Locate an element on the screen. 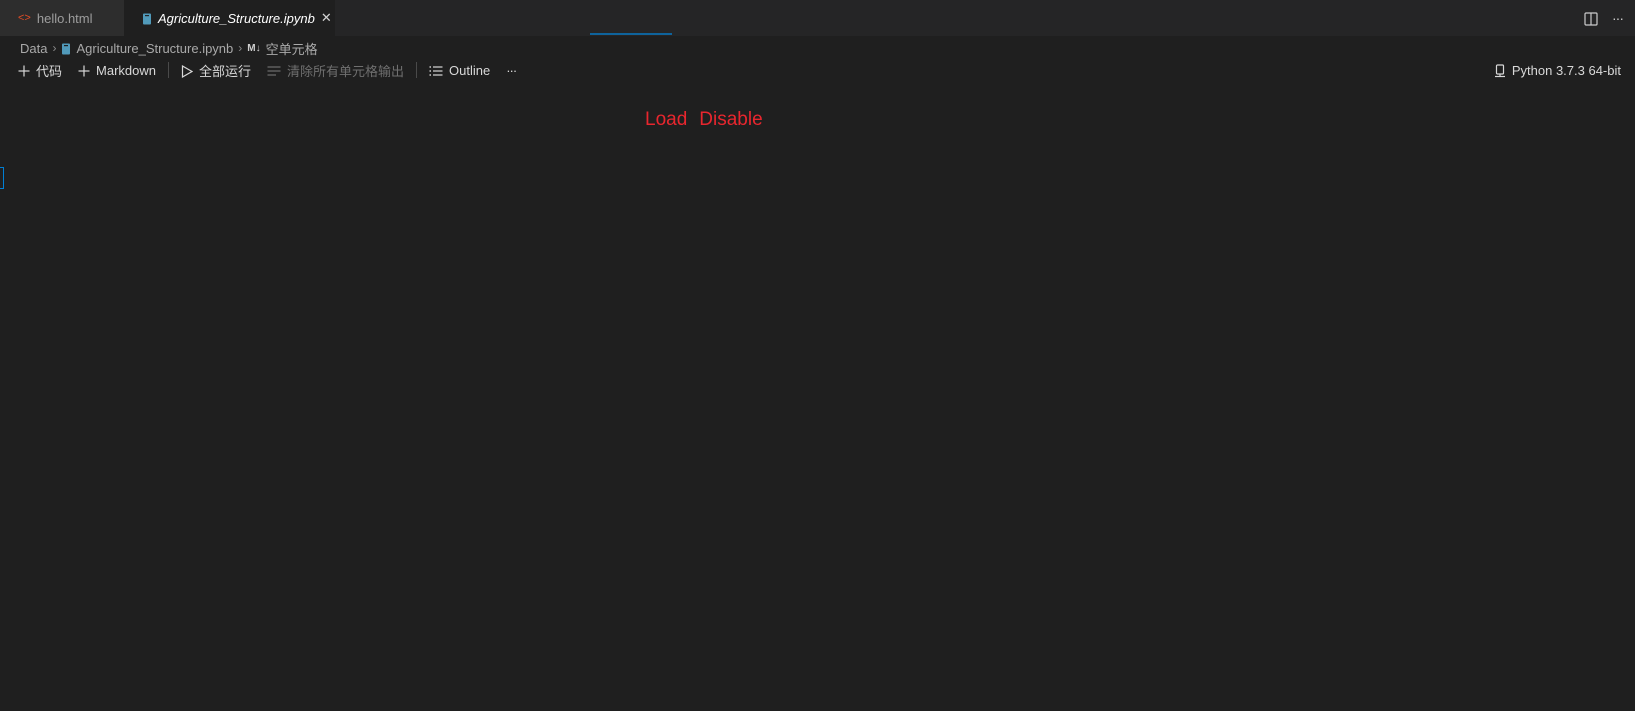 The image size is (1635, 711). add-markdown-label: Markdown is located at coordinates (126, 70).